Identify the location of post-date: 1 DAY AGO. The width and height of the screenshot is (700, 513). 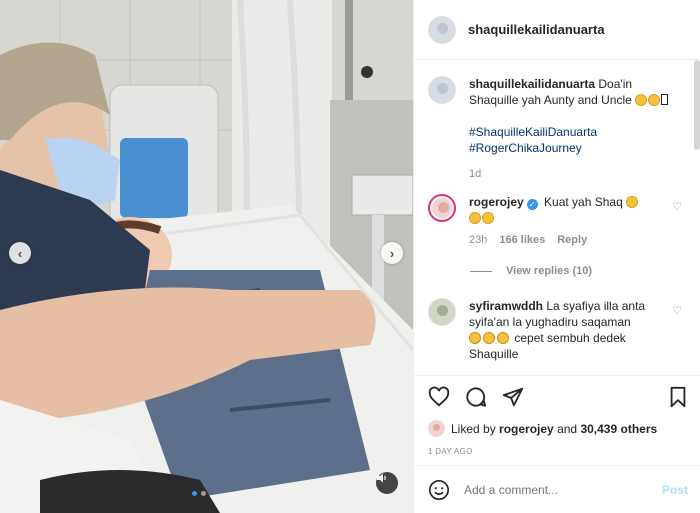
(450, 451).